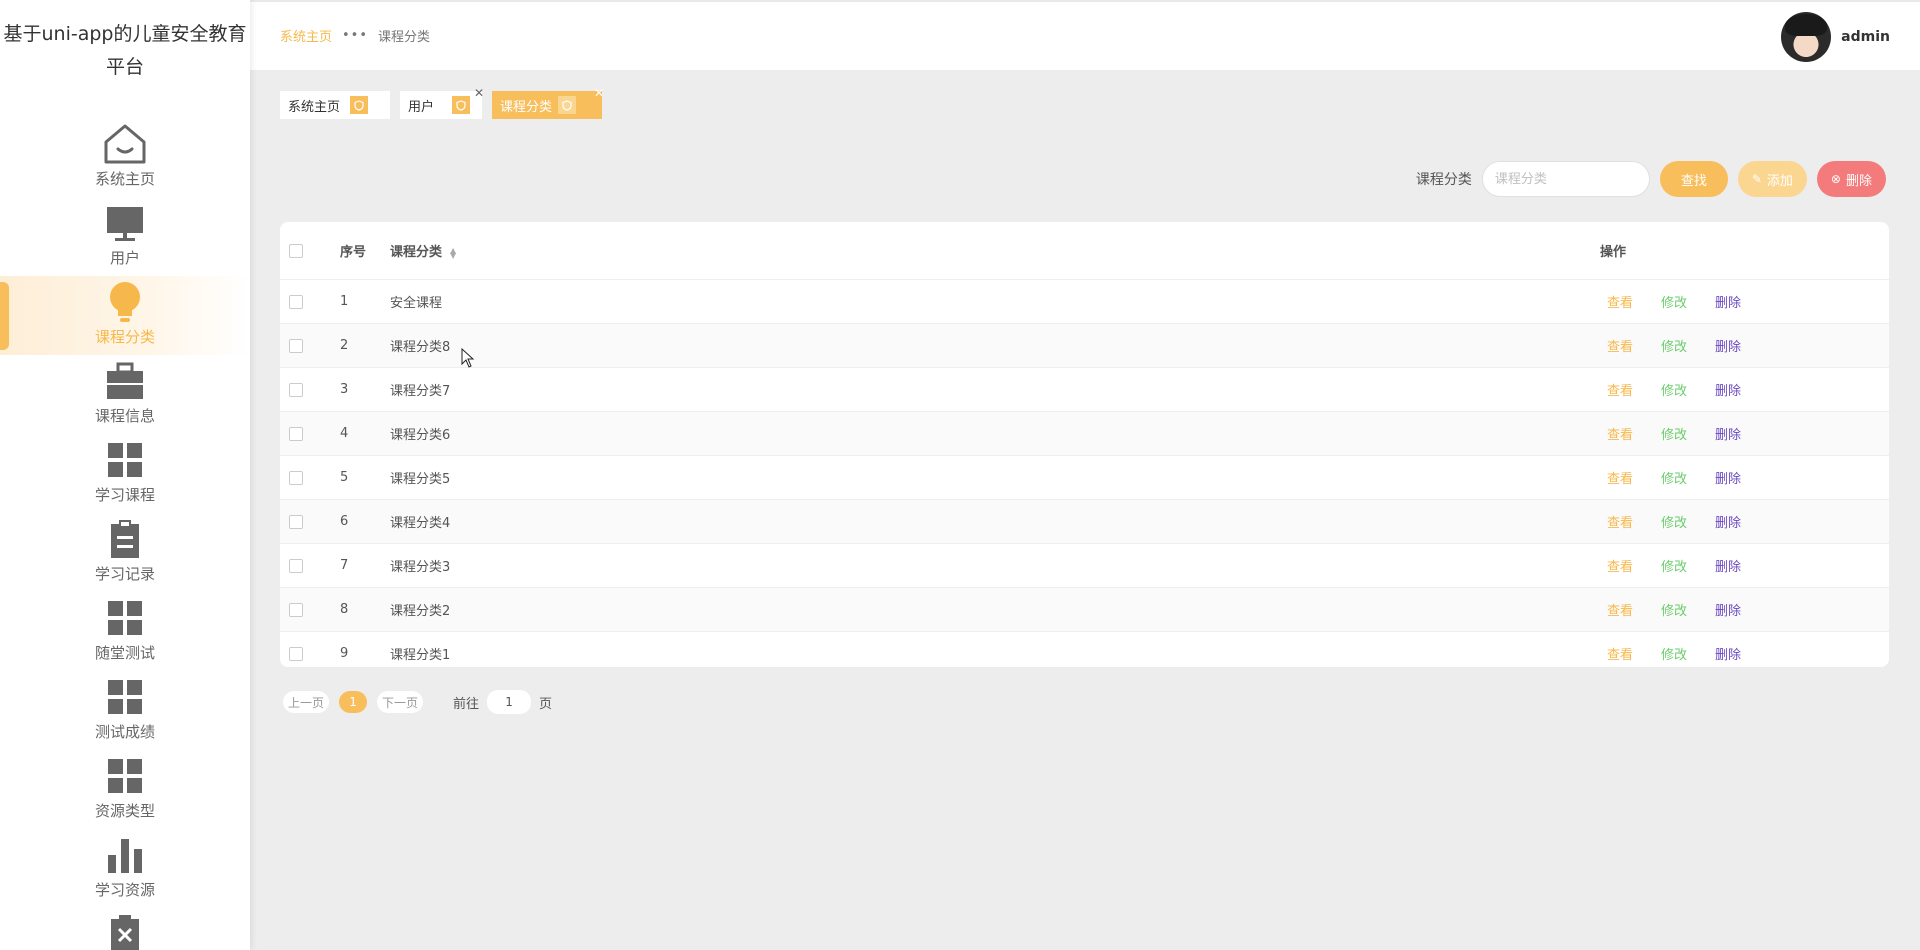 The image size is (1920, 950). Describe the element at coordinates (1565, 179) in the screenshot. I see `search-input` at that location.